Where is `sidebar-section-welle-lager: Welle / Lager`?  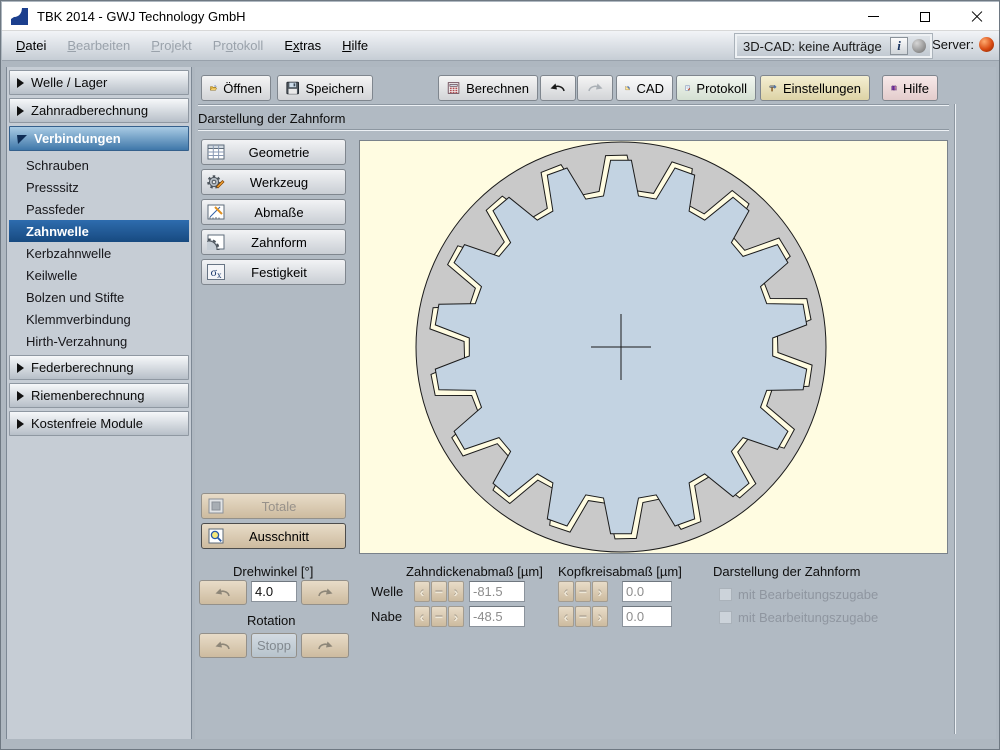 sidebar-section-welle-lager: Welle / Lager is located at coordinates (99, 82).